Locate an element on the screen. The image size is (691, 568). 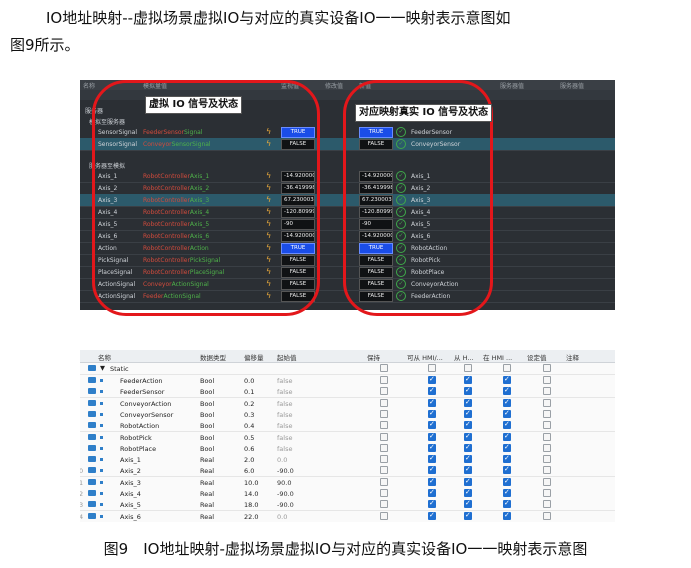
table-row: 0 Axis_2 Real 6.0 -90.0 is located at coordinates (347, 471).